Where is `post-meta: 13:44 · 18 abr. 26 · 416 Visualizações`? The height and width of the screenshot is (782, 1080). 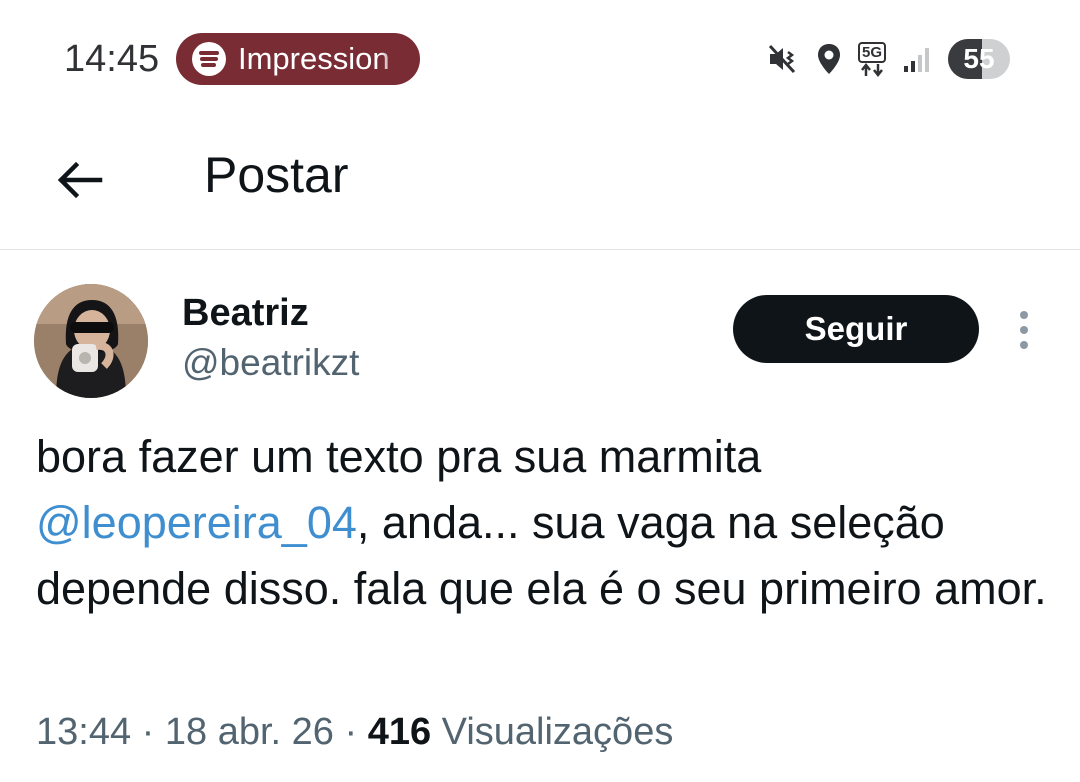 post-meta: 13:44 · 18 abr. 26 · 416 Visualizações is located at coordinates (354, 732).